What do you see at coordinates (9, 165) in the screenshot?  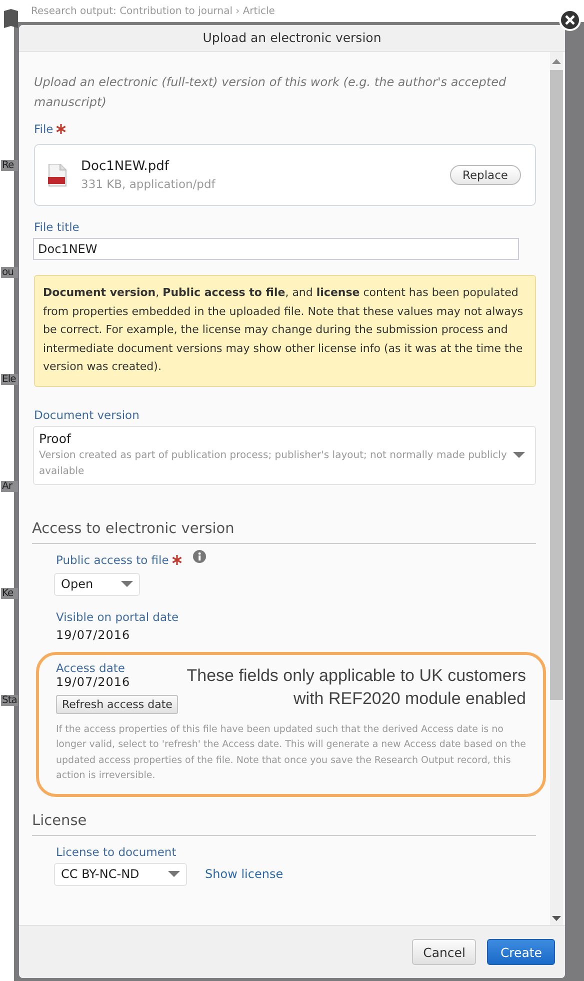 I see `edge-text: Re` at bounding box center [9, 165].